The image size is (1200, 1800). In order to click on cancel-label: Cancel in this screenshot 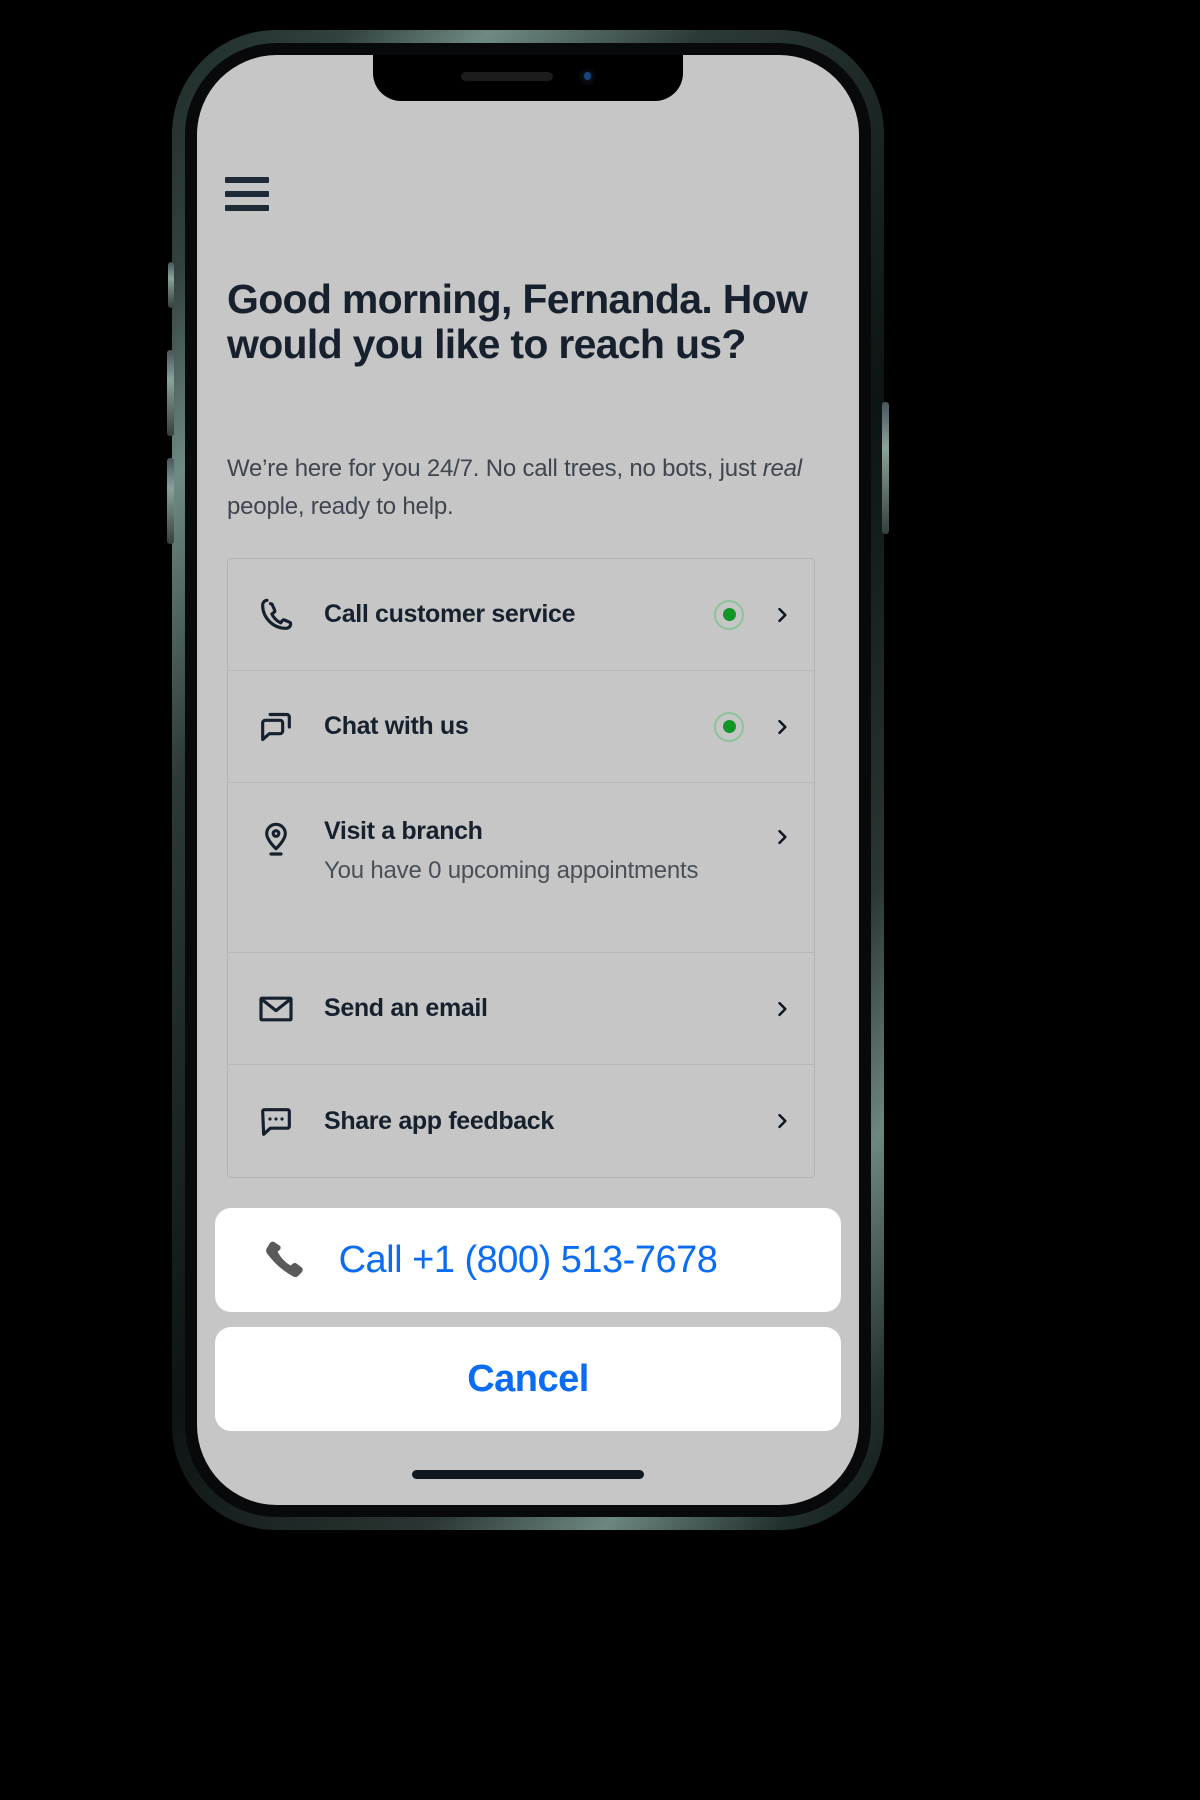, I will do `click(528, 1378)`.